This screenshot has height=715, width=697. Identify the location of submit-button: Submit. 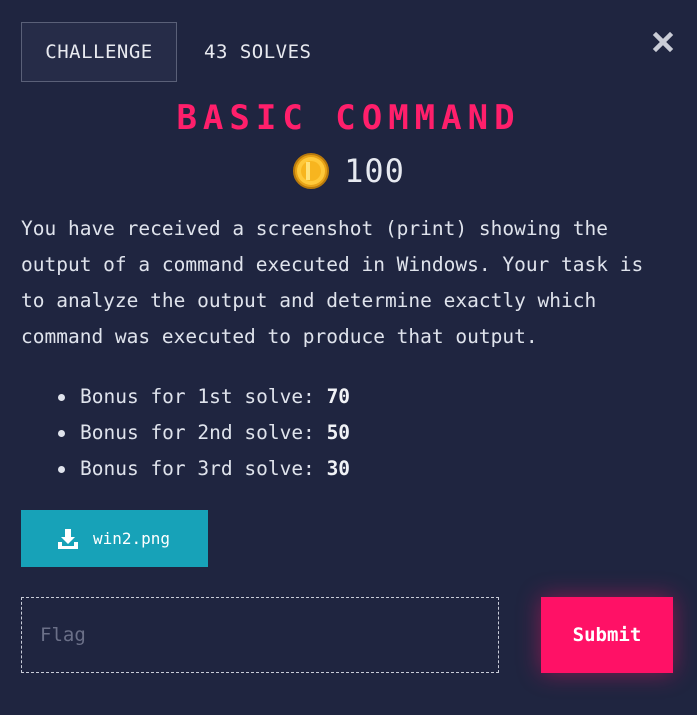
(607, 635).